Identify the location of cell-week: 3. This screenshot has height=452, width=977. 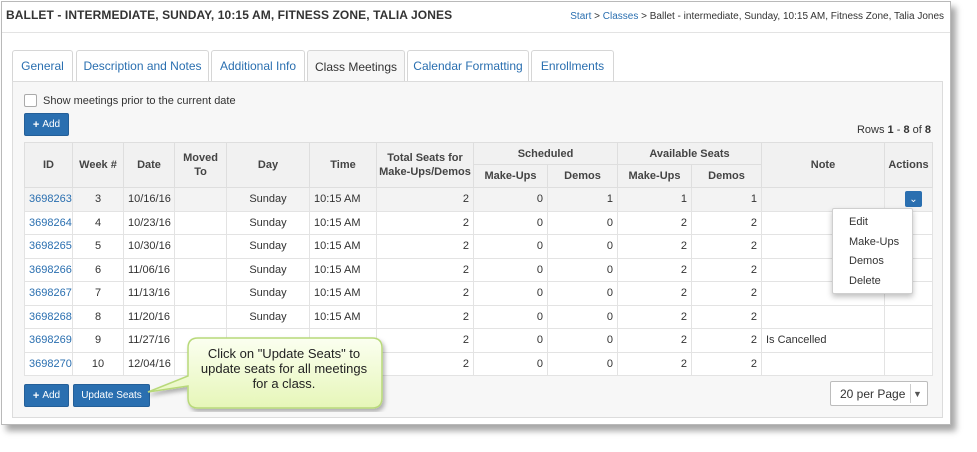
(98, 199).